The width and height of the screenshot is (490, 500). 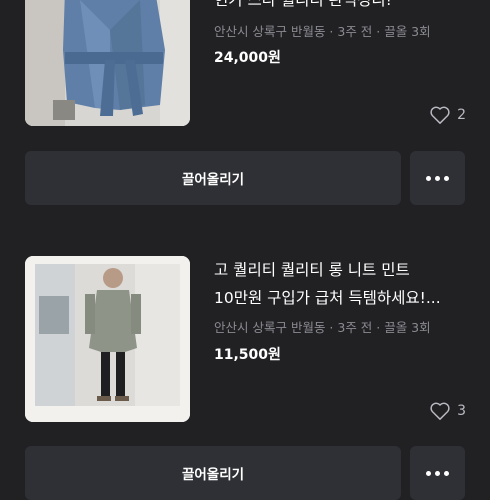 I want to click on listing-price: 24,000원, so click(x=247, y=58).